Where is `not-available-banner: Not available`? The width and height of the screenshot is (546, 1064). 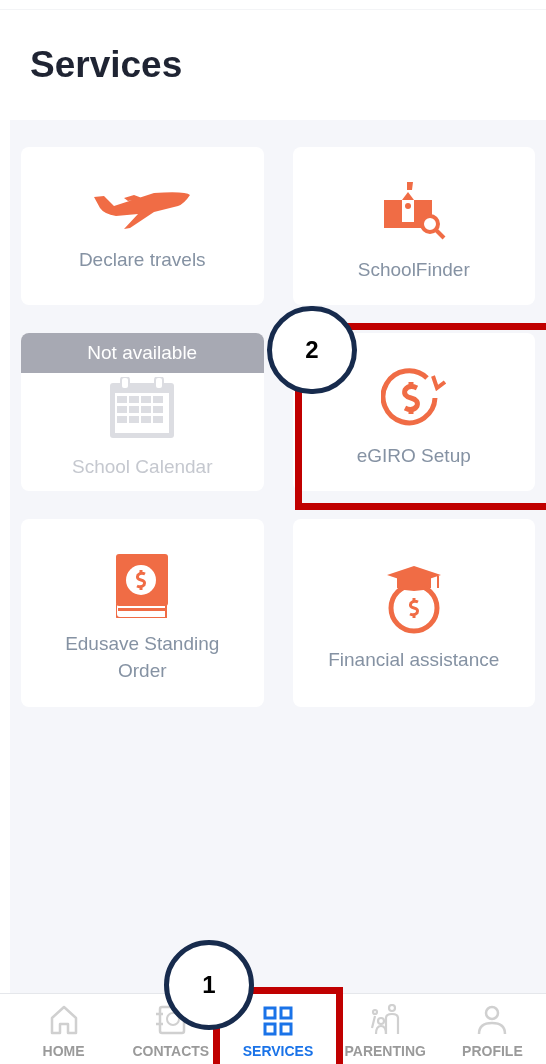 not-available-banner: Not available is located at coordinates (142, 353).